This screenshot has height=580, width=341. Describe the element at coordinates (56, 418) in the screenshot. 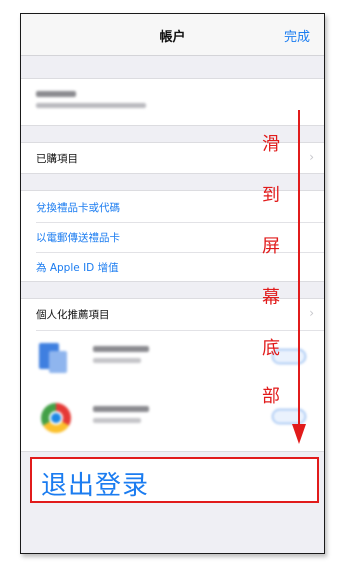

I see `chrome-app-icon` at that location.